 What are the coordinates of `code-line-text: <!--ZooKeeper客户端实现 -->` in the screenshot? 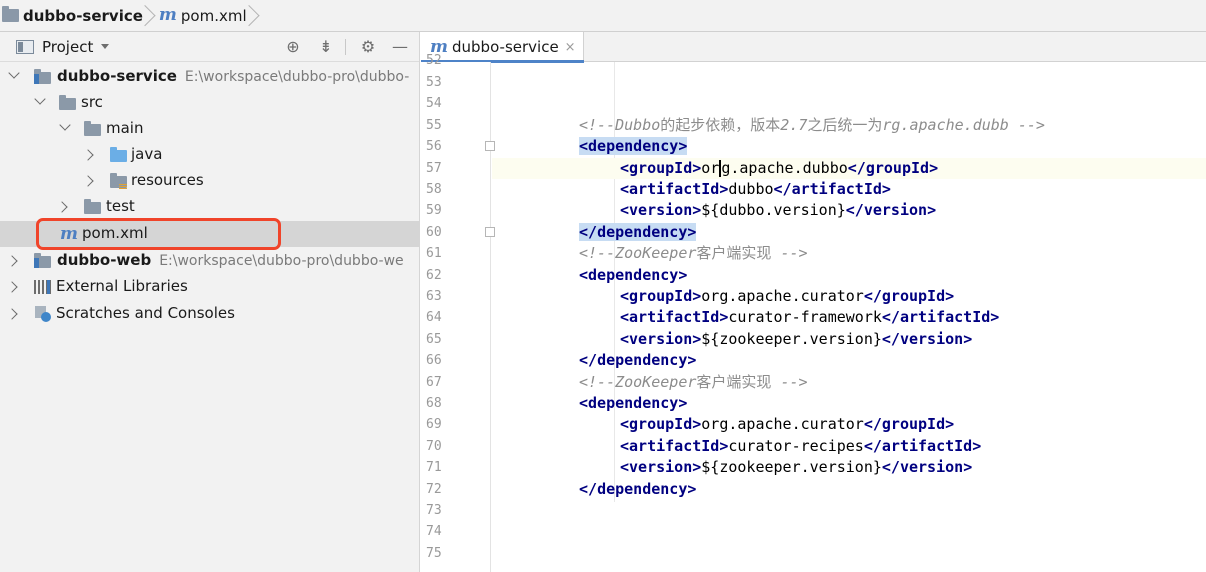 It's located at (693, 381).